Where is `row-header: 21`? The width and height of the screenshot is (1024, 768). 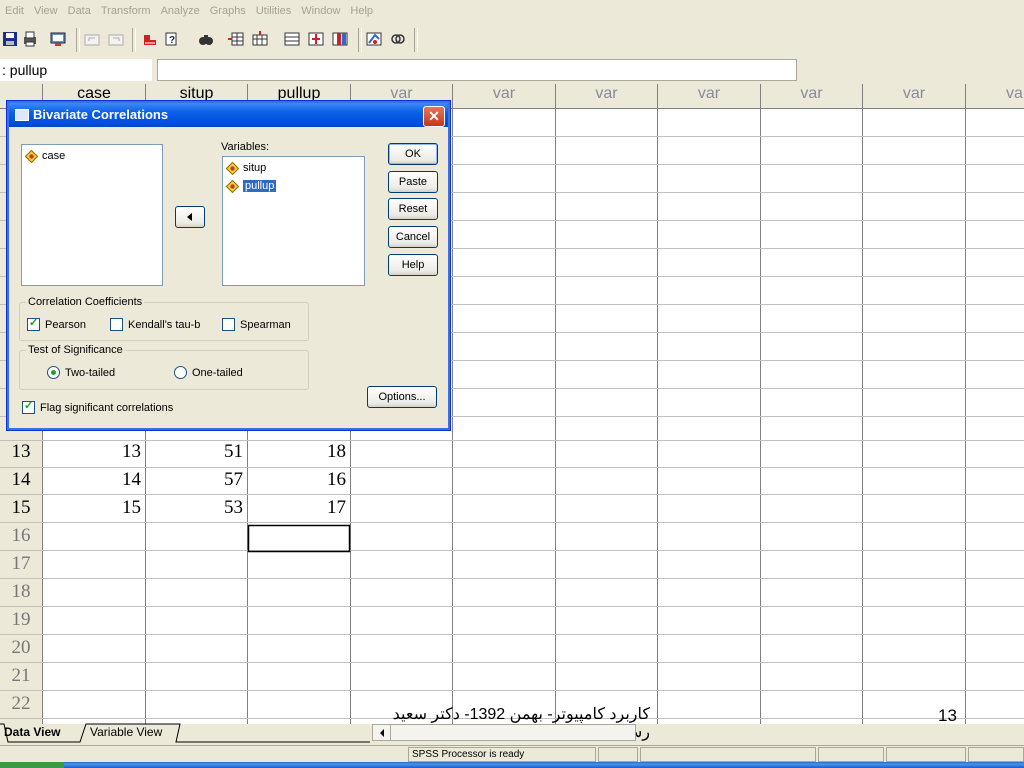 row-header: 21 is located at coordinates (21, 676).